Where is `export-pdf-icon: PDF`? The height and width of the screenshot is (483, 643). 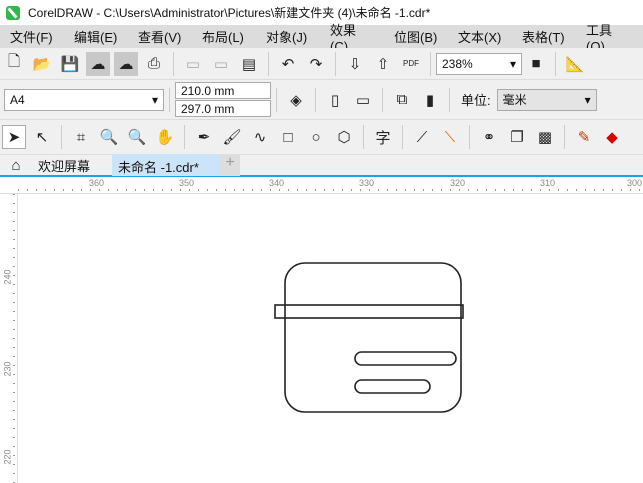
export-pdf-icon: PDF is located at coordinates (411, 64).